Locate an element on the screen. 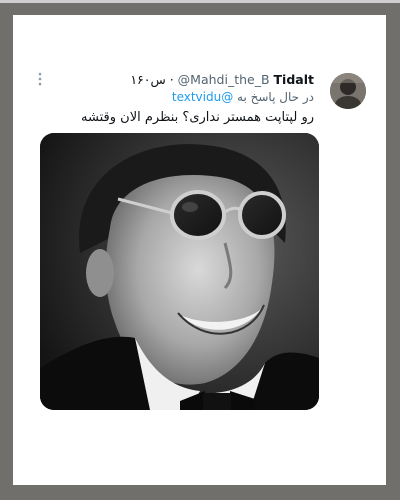 The height and width of the screenshot is (500, 400). more-vertical-icon is located at coordinates (40, 79).